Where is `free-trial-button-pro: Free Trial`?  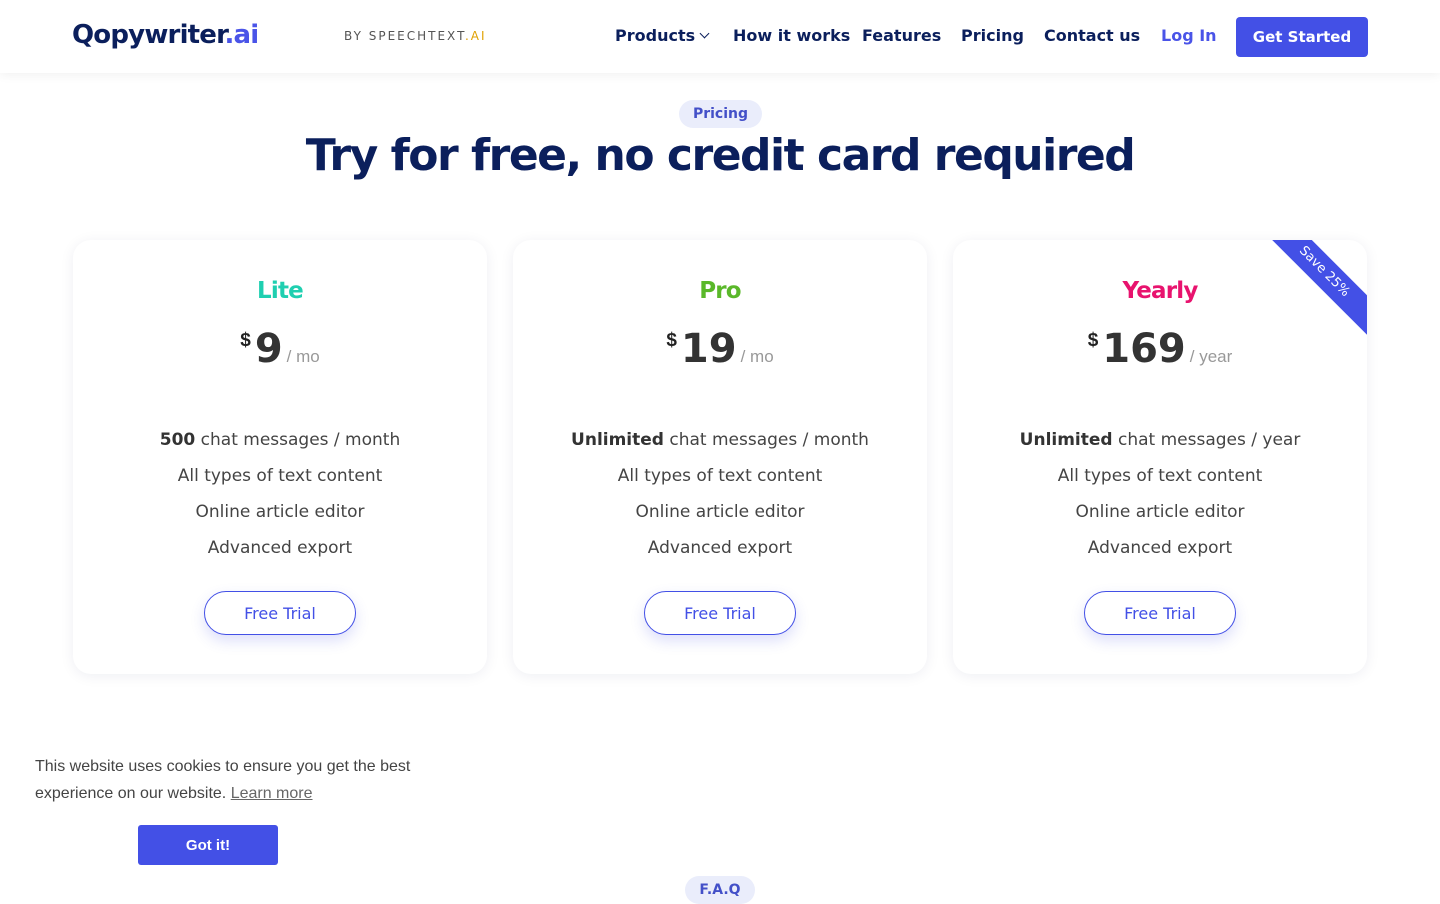
free-trial-button-pro: Free Trial is located at coordinates (720, 613).